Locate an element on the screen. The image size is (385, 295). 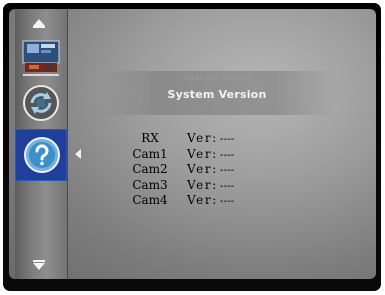
arrow-down-icon is located at coordinates (39, 265).